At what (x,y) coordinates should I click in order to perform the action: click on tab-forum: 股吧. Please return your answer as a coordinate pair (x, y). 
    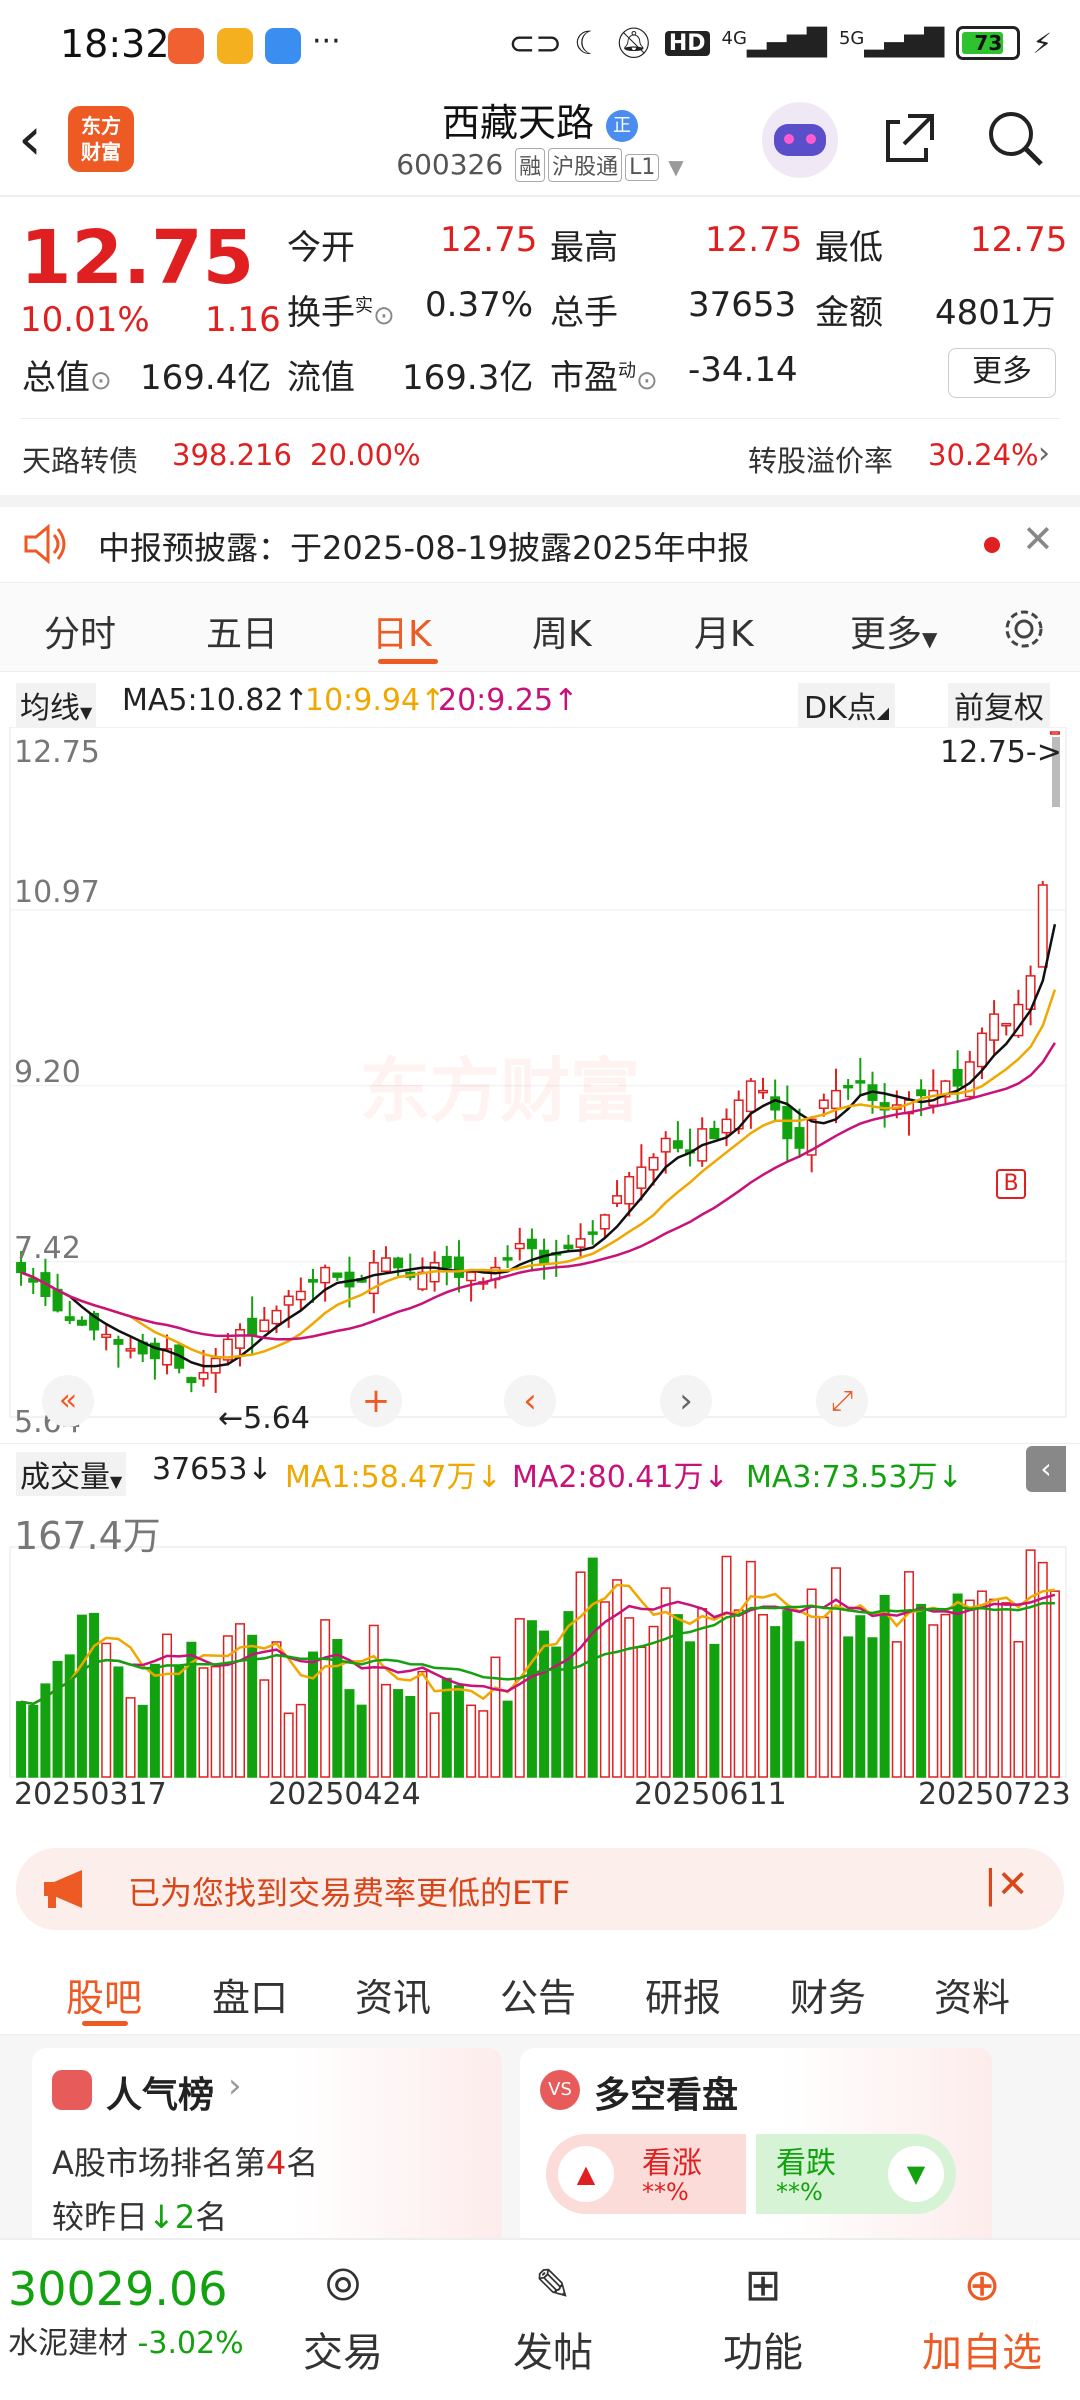
    Looking at the image, I should click on (104, 1994).